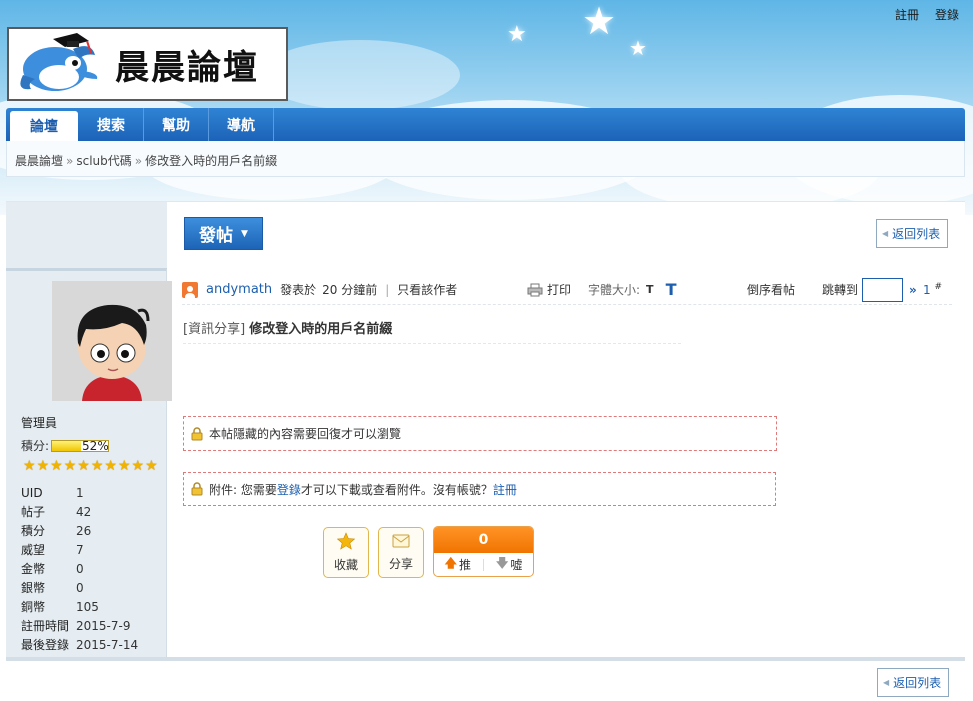 The image size is (973, 701). I want to click on score-label: 積分:, so click(35, 446).